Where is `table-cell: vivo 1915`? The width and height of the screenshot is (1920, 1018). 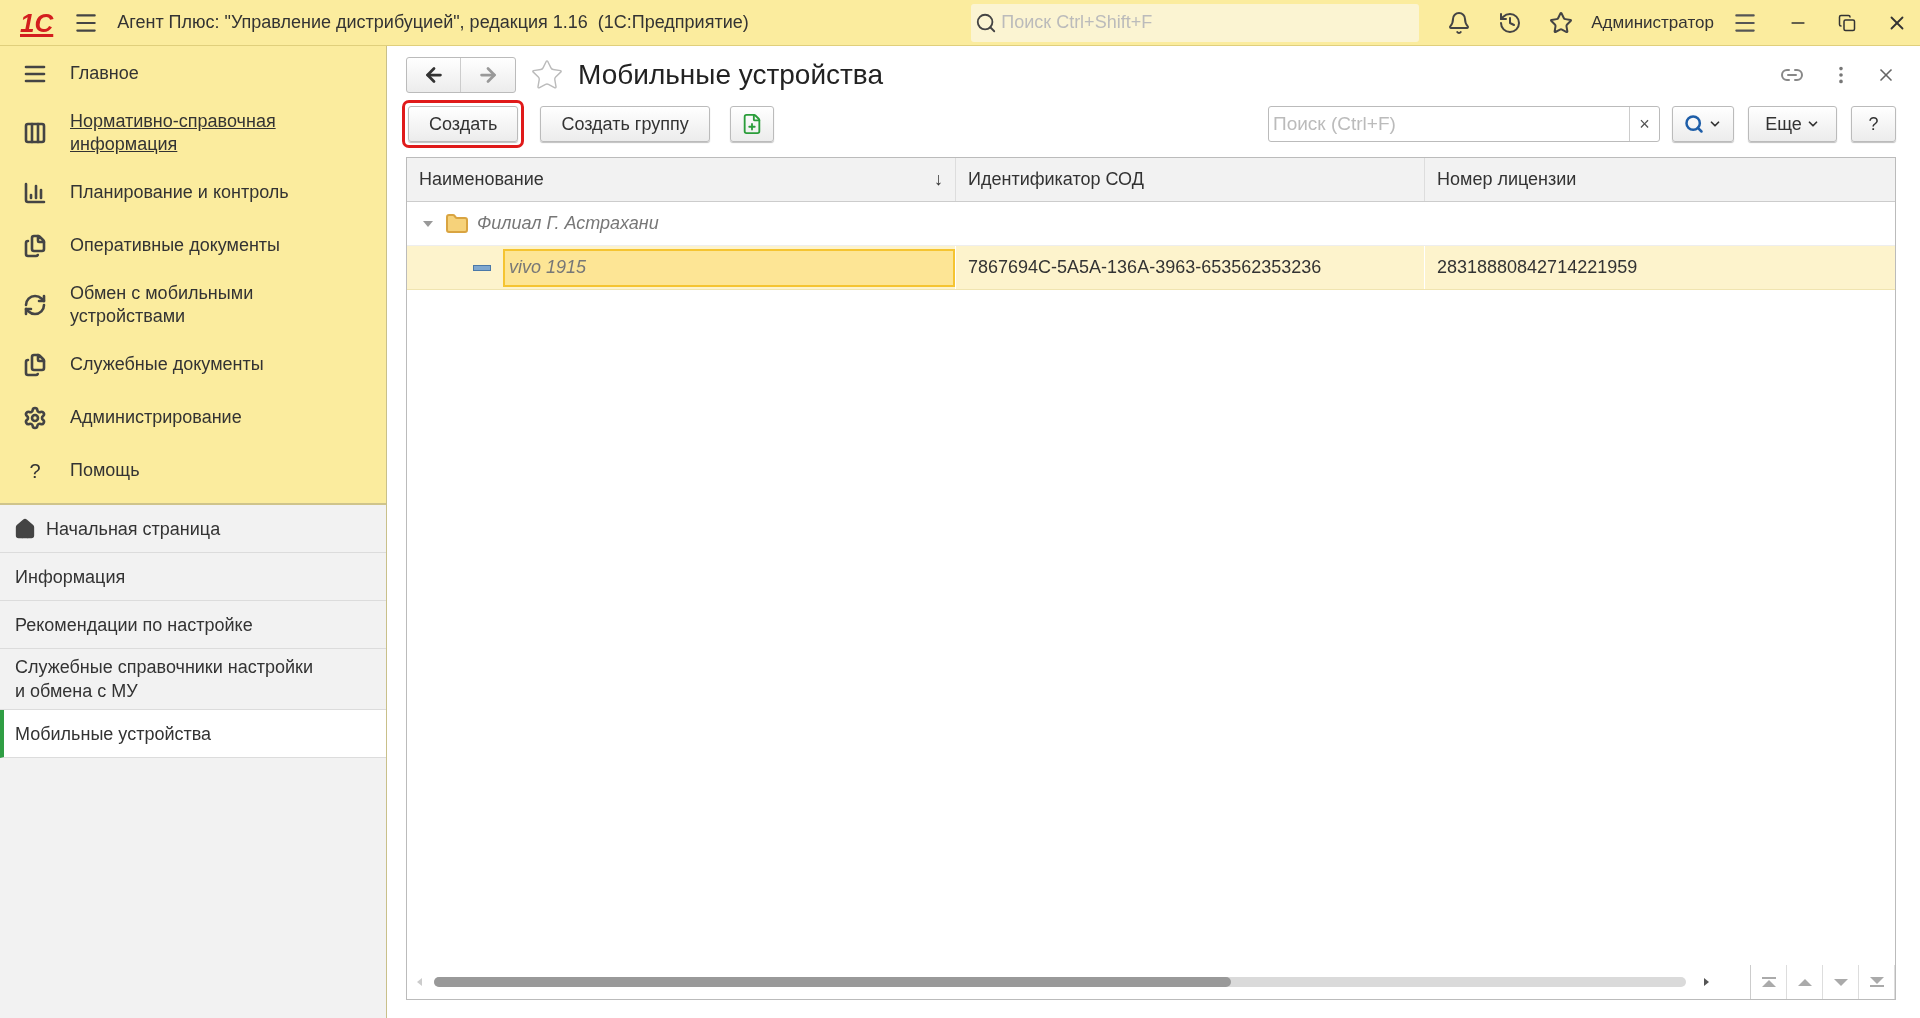 table-cell: vivo 1915 is located at coordinates (729, 267).